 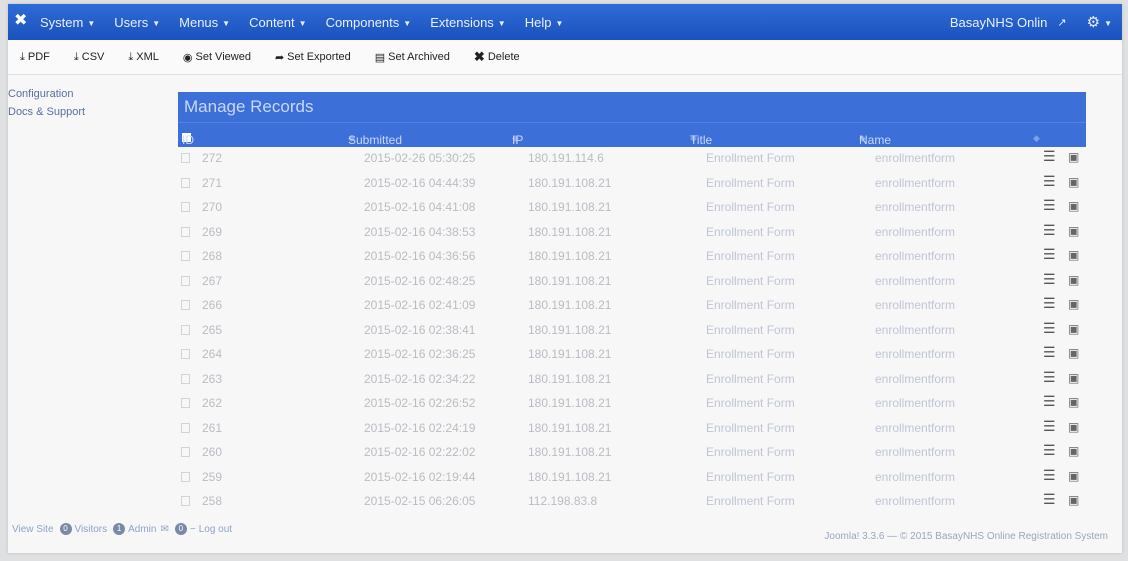 What do you see at coordinates (35, 57) in the screenshot?
I see `export-pdf-button: ⤓ PDF` at bounding box center [35, 57].